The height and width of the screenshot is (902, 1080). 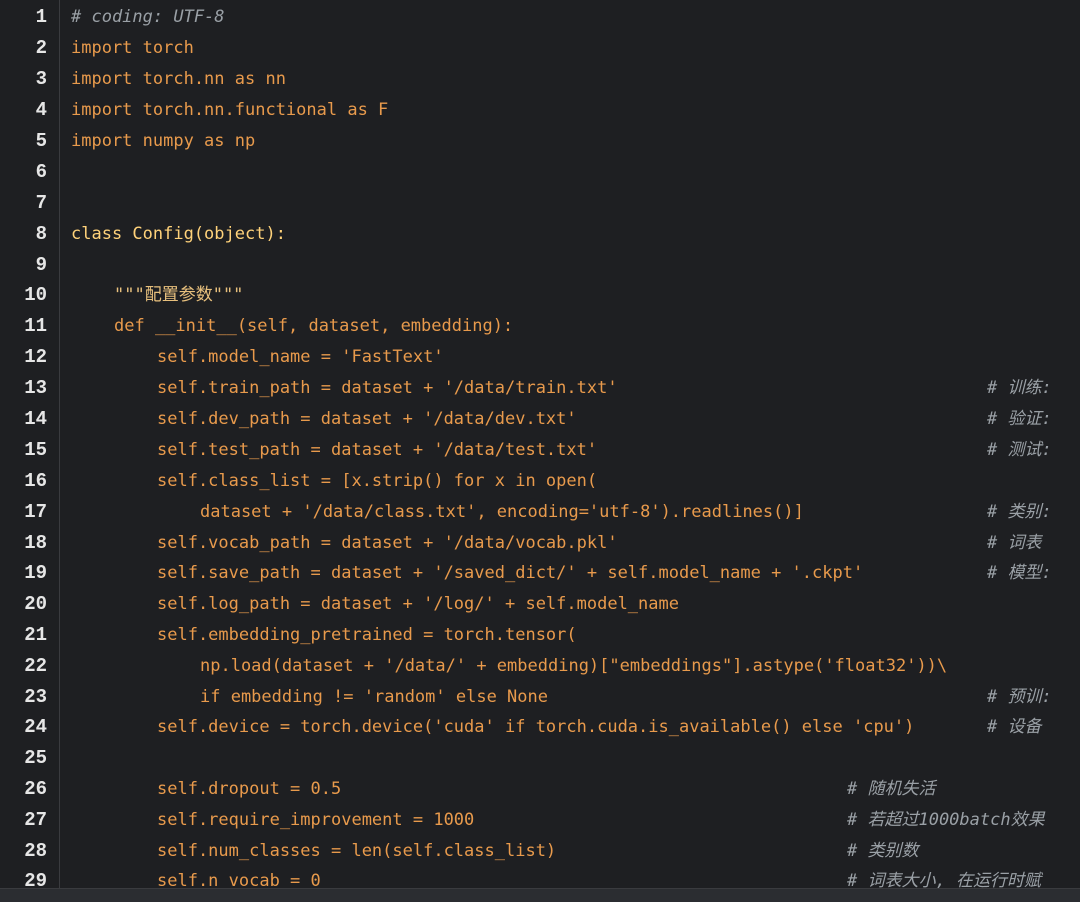 I want to click on code-line: self.n_vocab = 0, so click(x=239, y=879).